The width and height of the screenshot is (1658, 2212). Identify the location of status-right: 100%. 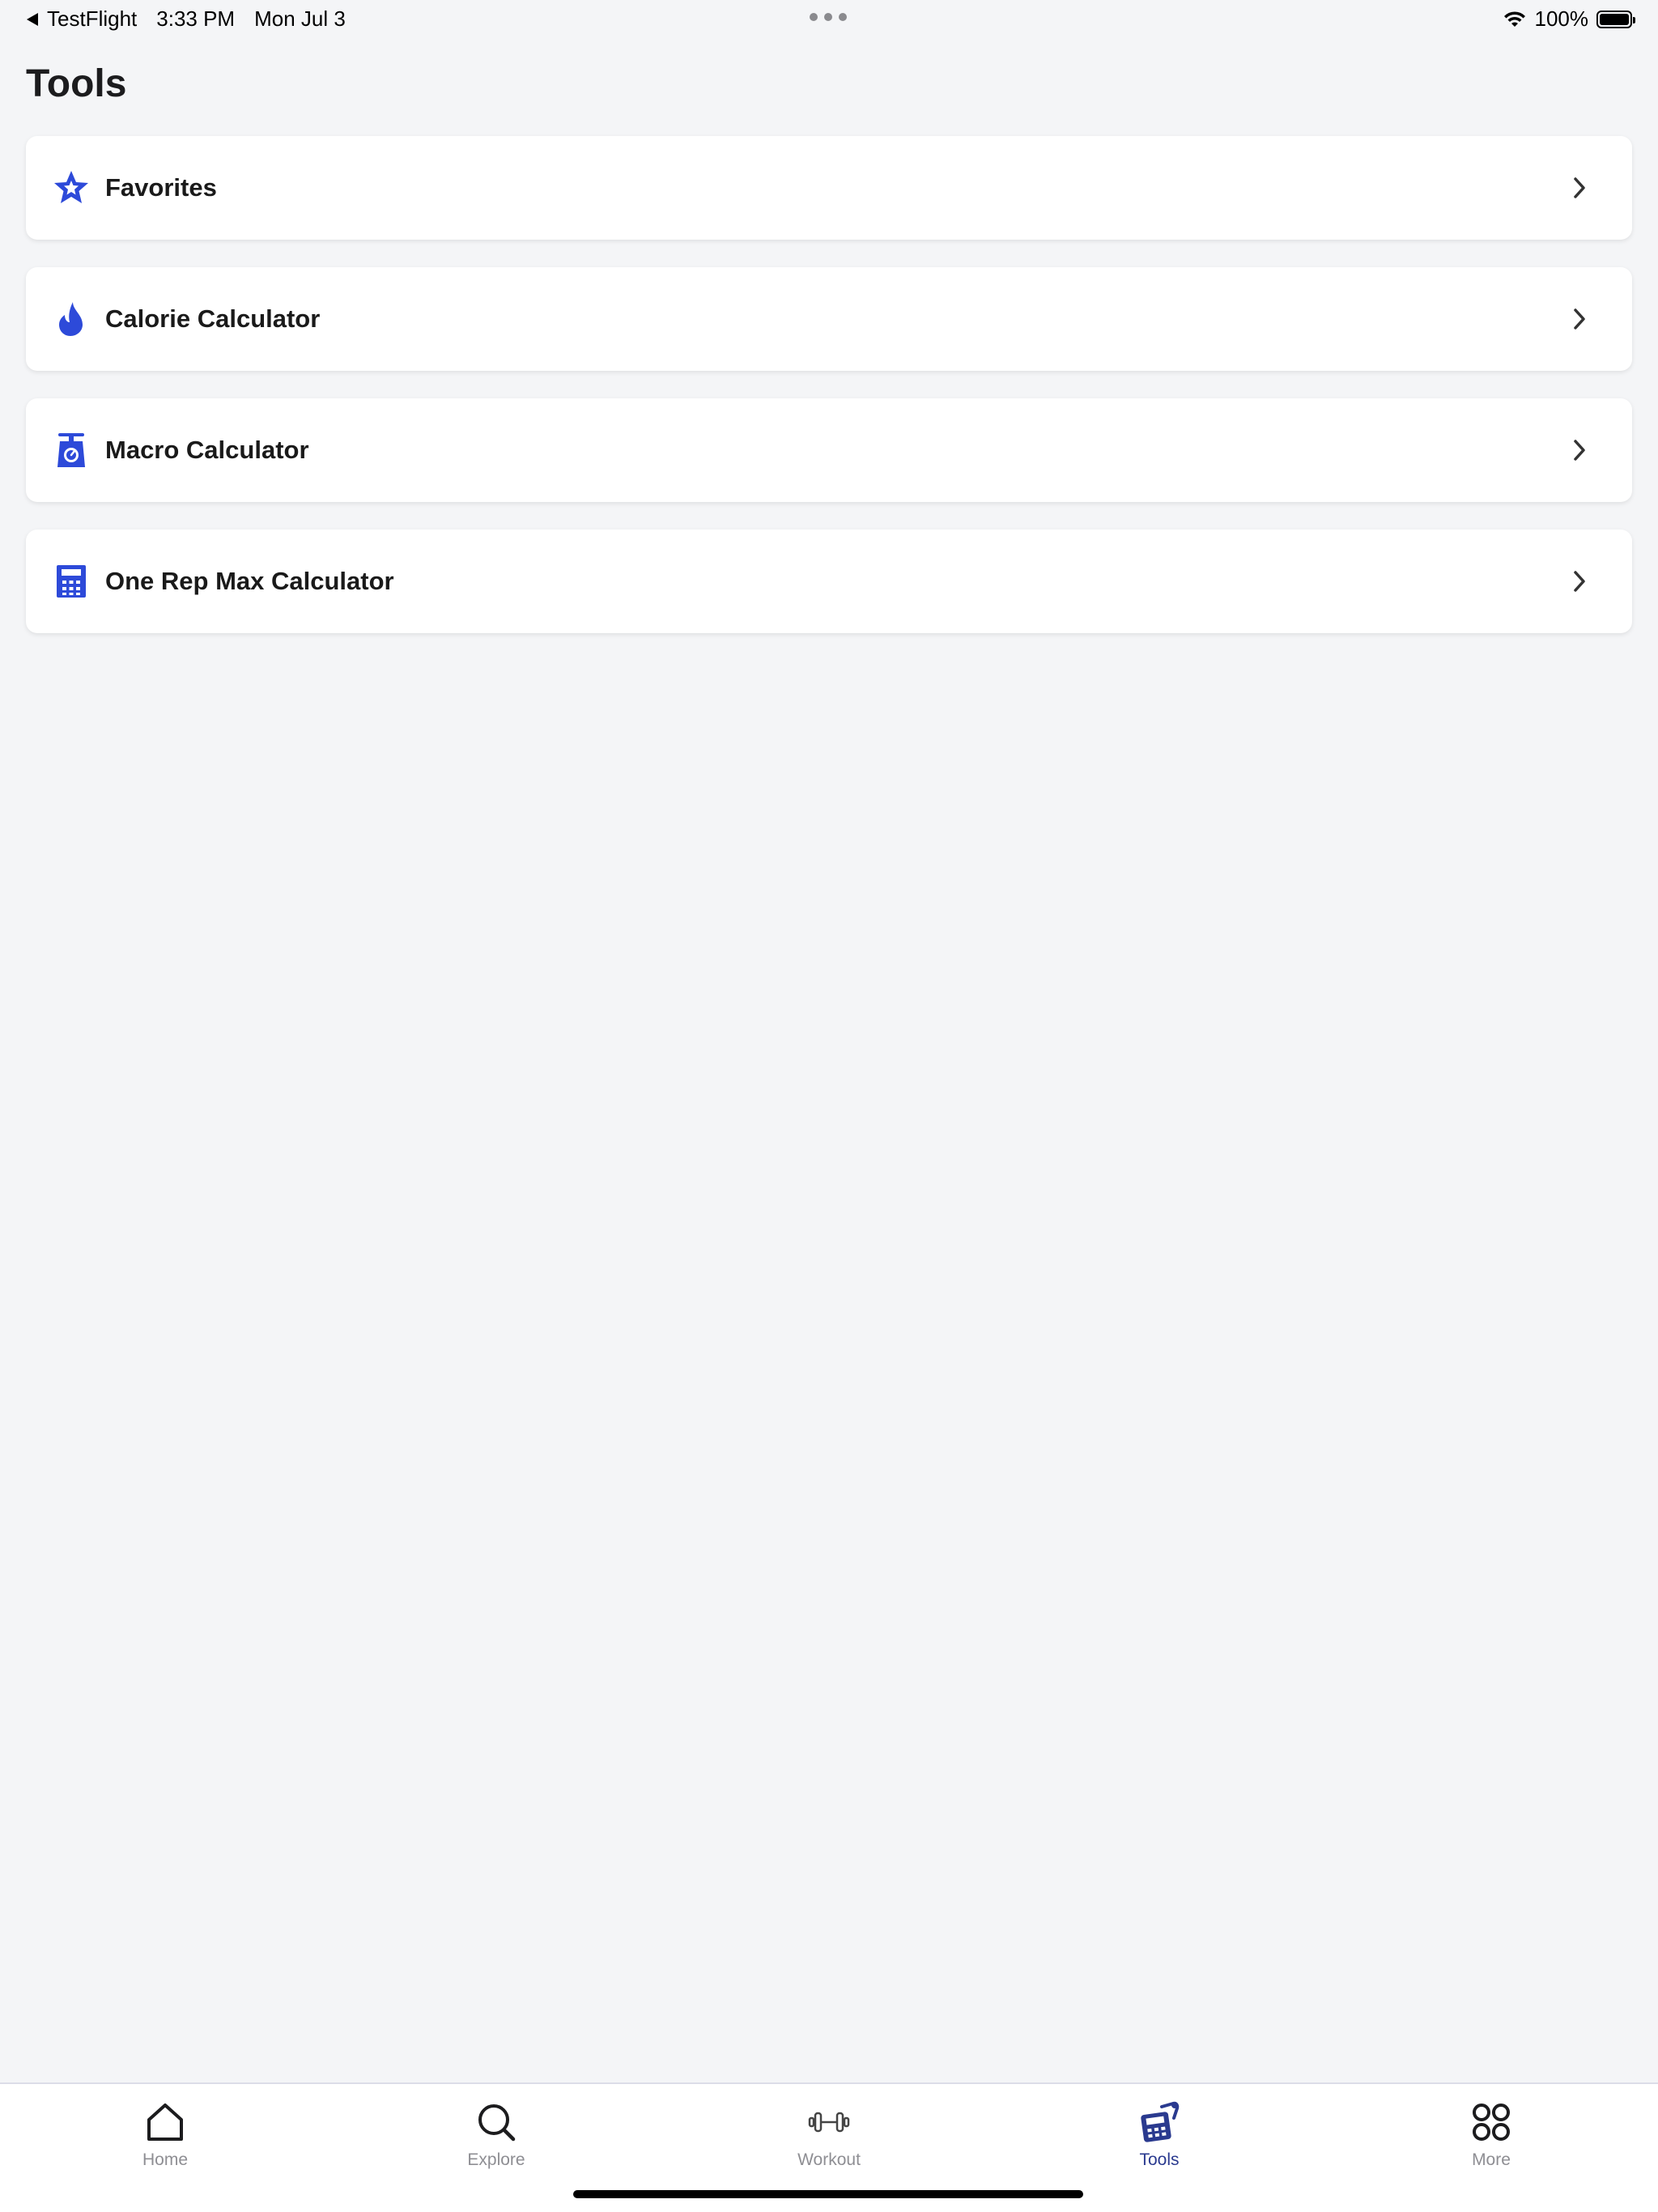
(1569, 19).